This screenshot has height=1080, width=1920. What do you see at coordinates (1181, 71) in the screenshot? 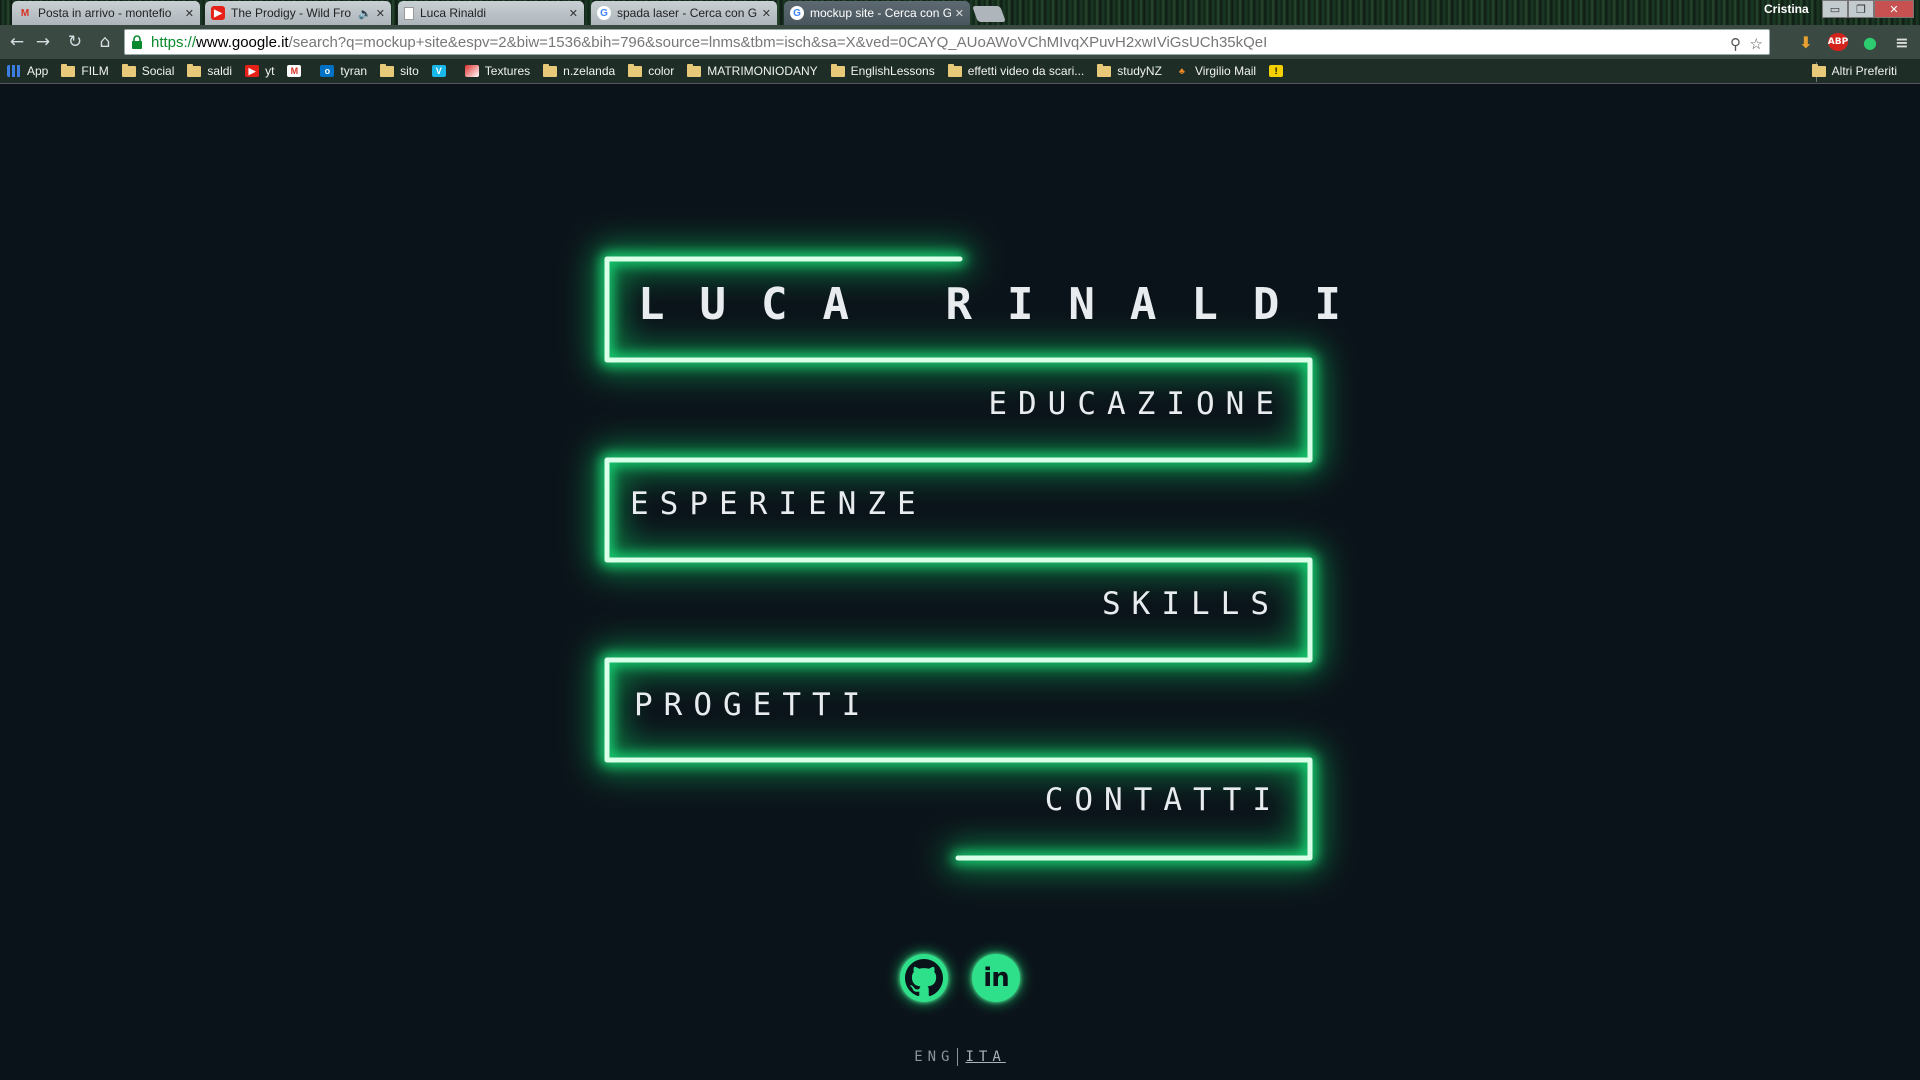
I see `virgilio-icon: ♣` at bounding box center [1181, 71].